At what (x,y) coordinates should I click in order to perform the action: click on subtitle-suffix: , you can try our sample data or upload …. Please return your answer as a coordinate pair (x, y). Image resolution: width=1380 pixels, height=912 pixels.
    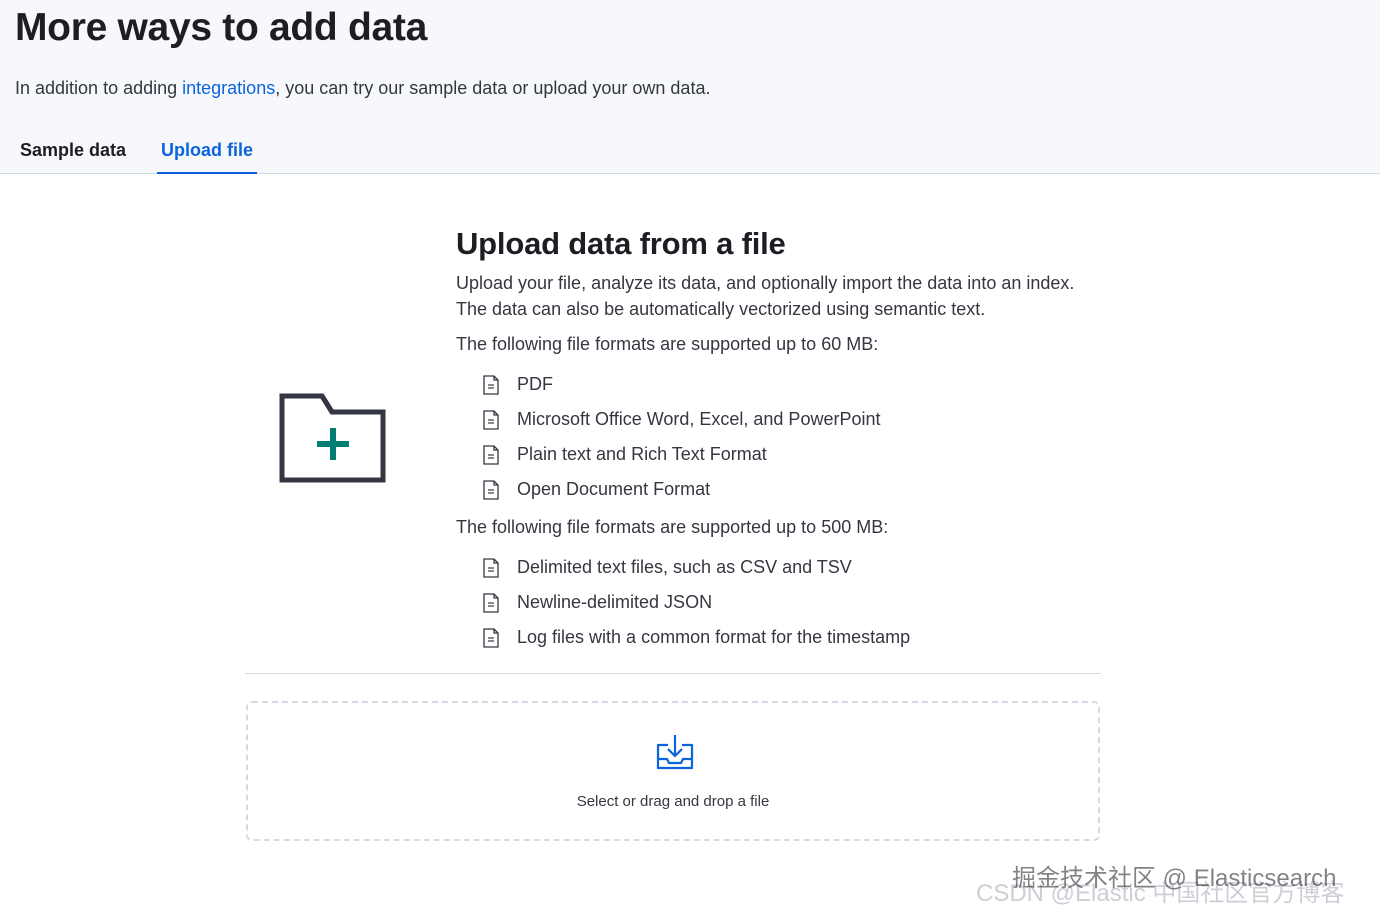
    Looking at the image, I should click on (493, 88).